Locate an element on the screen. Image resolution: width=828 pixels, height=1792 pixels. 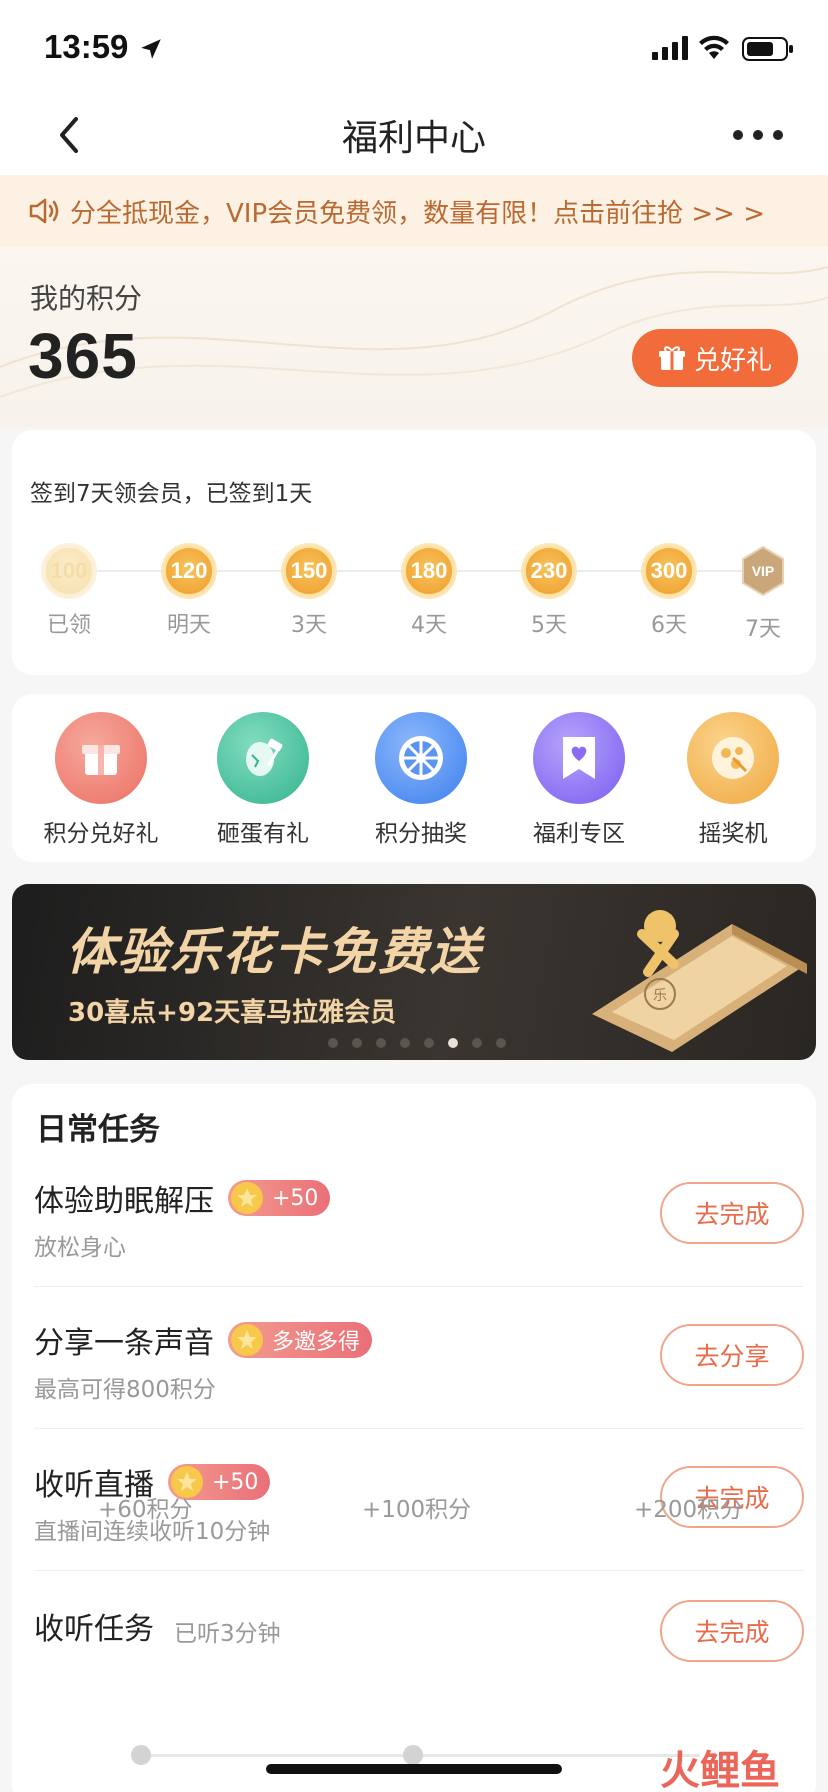
nav-bar: 福利中心 is located at coordinates (414, 135).